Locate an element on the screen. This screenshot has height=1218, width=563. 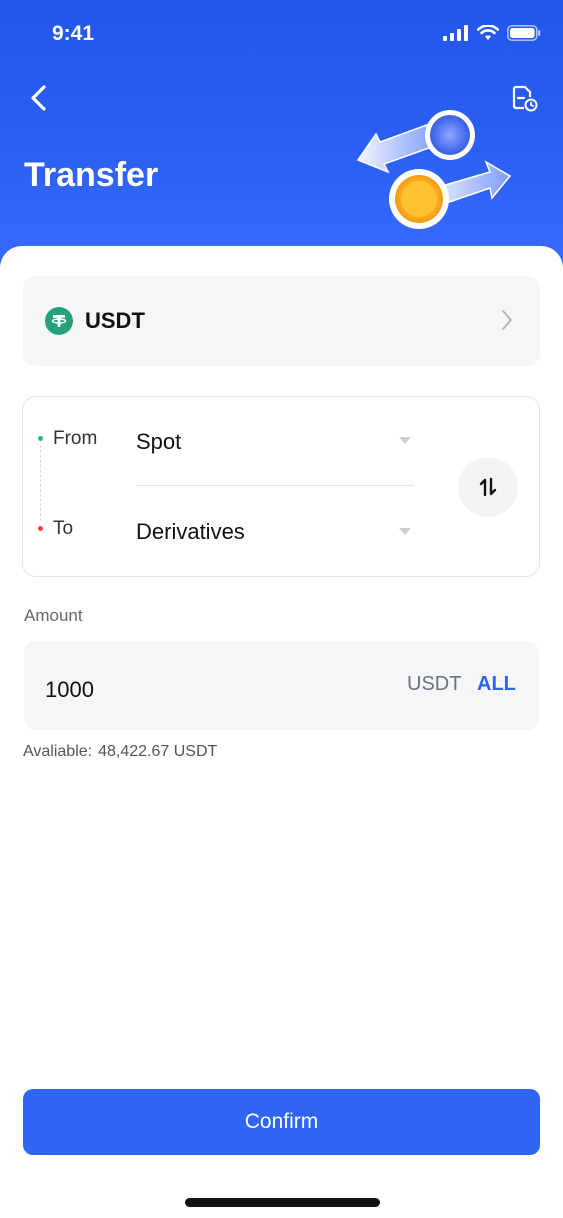
swap-button is located at coordinates (488, 487).